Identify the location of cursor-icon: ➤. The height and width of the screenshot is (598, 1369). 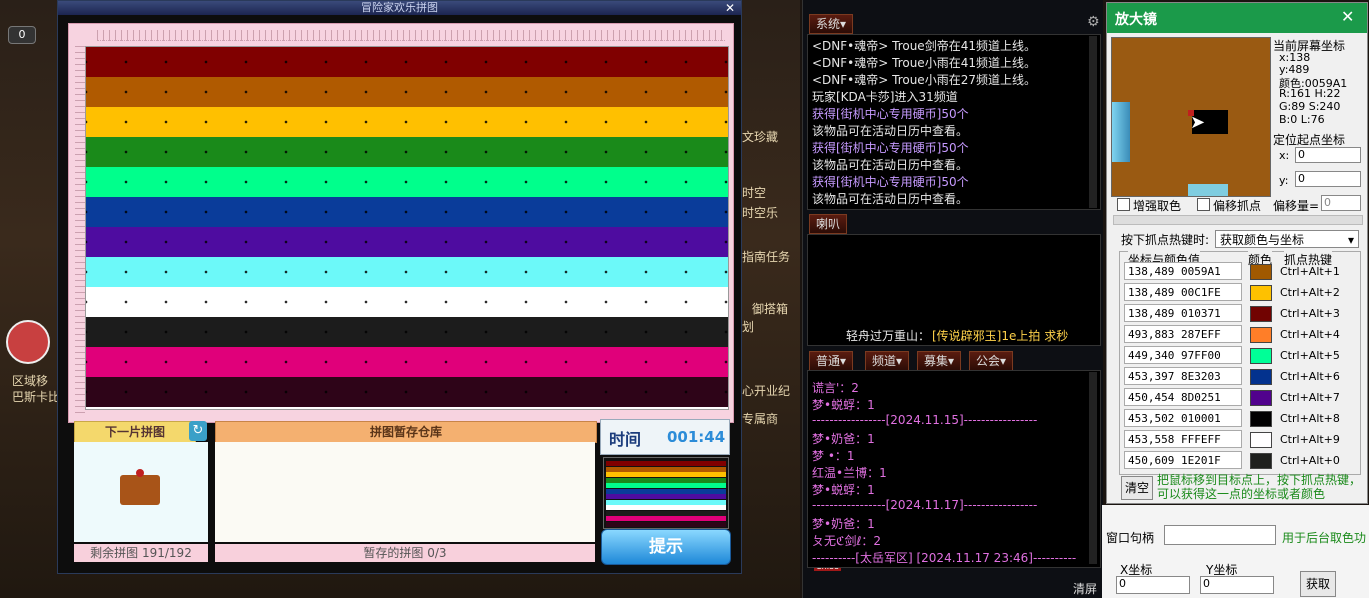
(1198, 122).